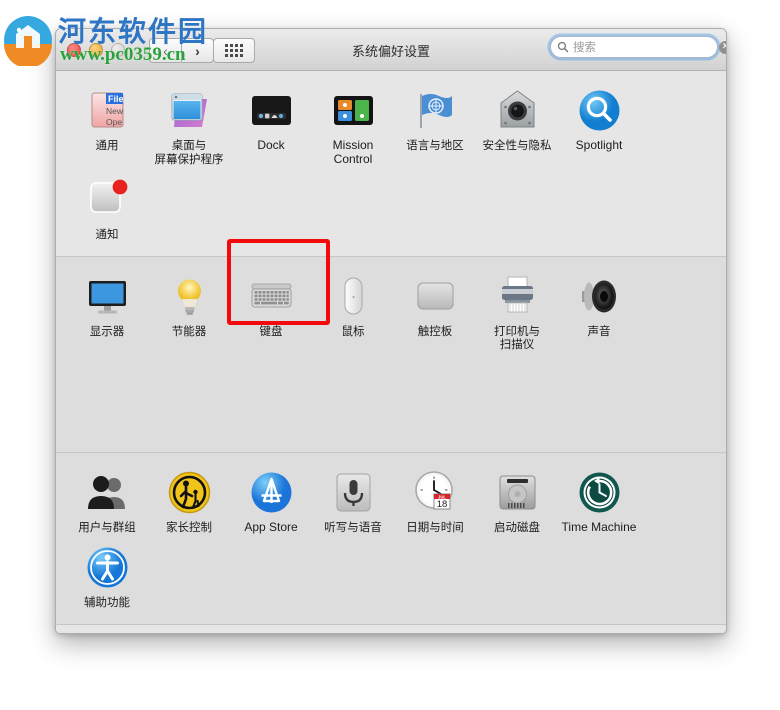  I want to click on parental-controls-icon, so click(189, 492).